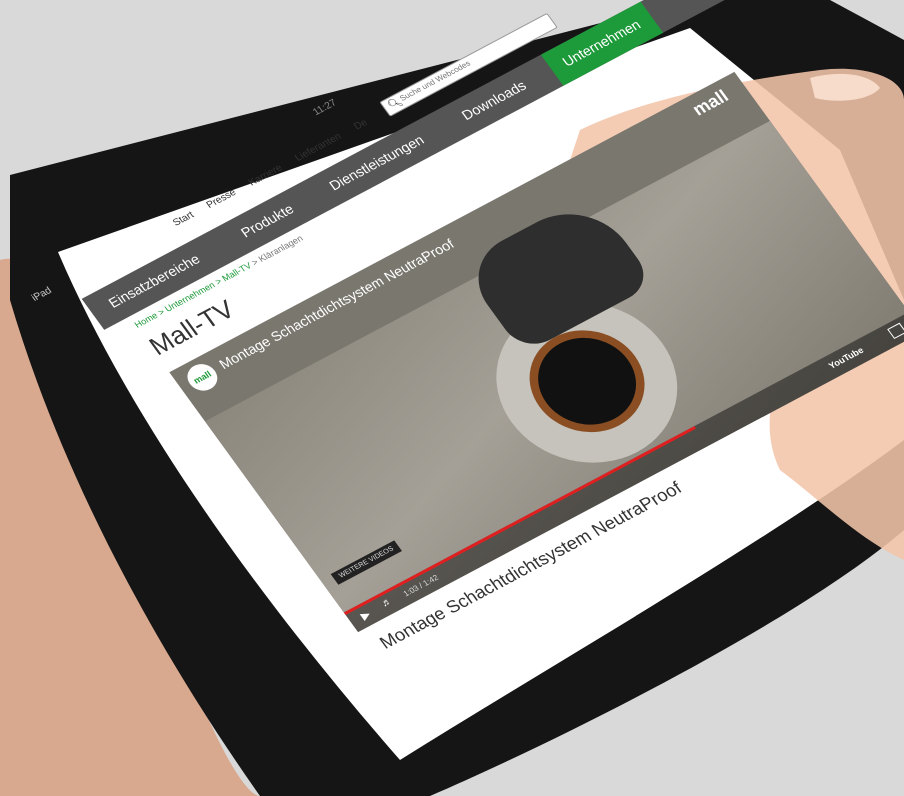  Describe the element at coordinates (318, 147) in the screenshot. I see `nav-lieferanten: Lieferanten` at that location.